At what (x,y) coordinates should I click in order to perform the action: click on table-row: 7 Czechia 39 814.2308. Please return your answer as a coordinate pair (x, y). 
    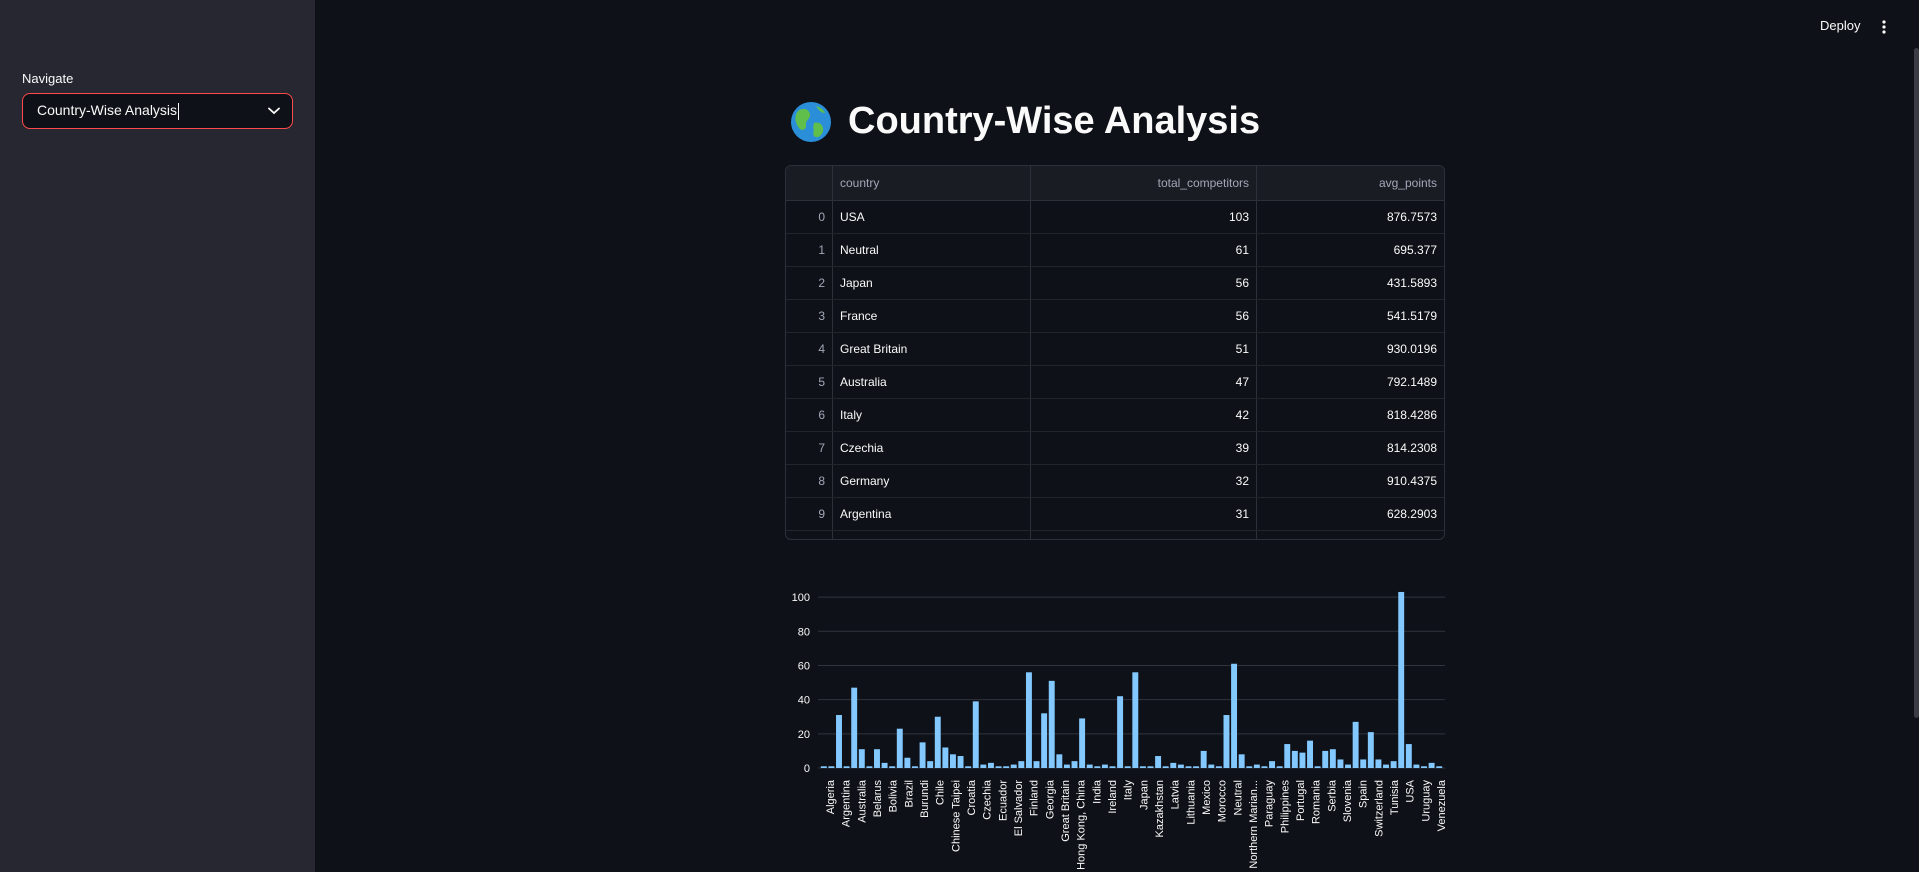
    Looking at the image, I should click on (1115, 448).